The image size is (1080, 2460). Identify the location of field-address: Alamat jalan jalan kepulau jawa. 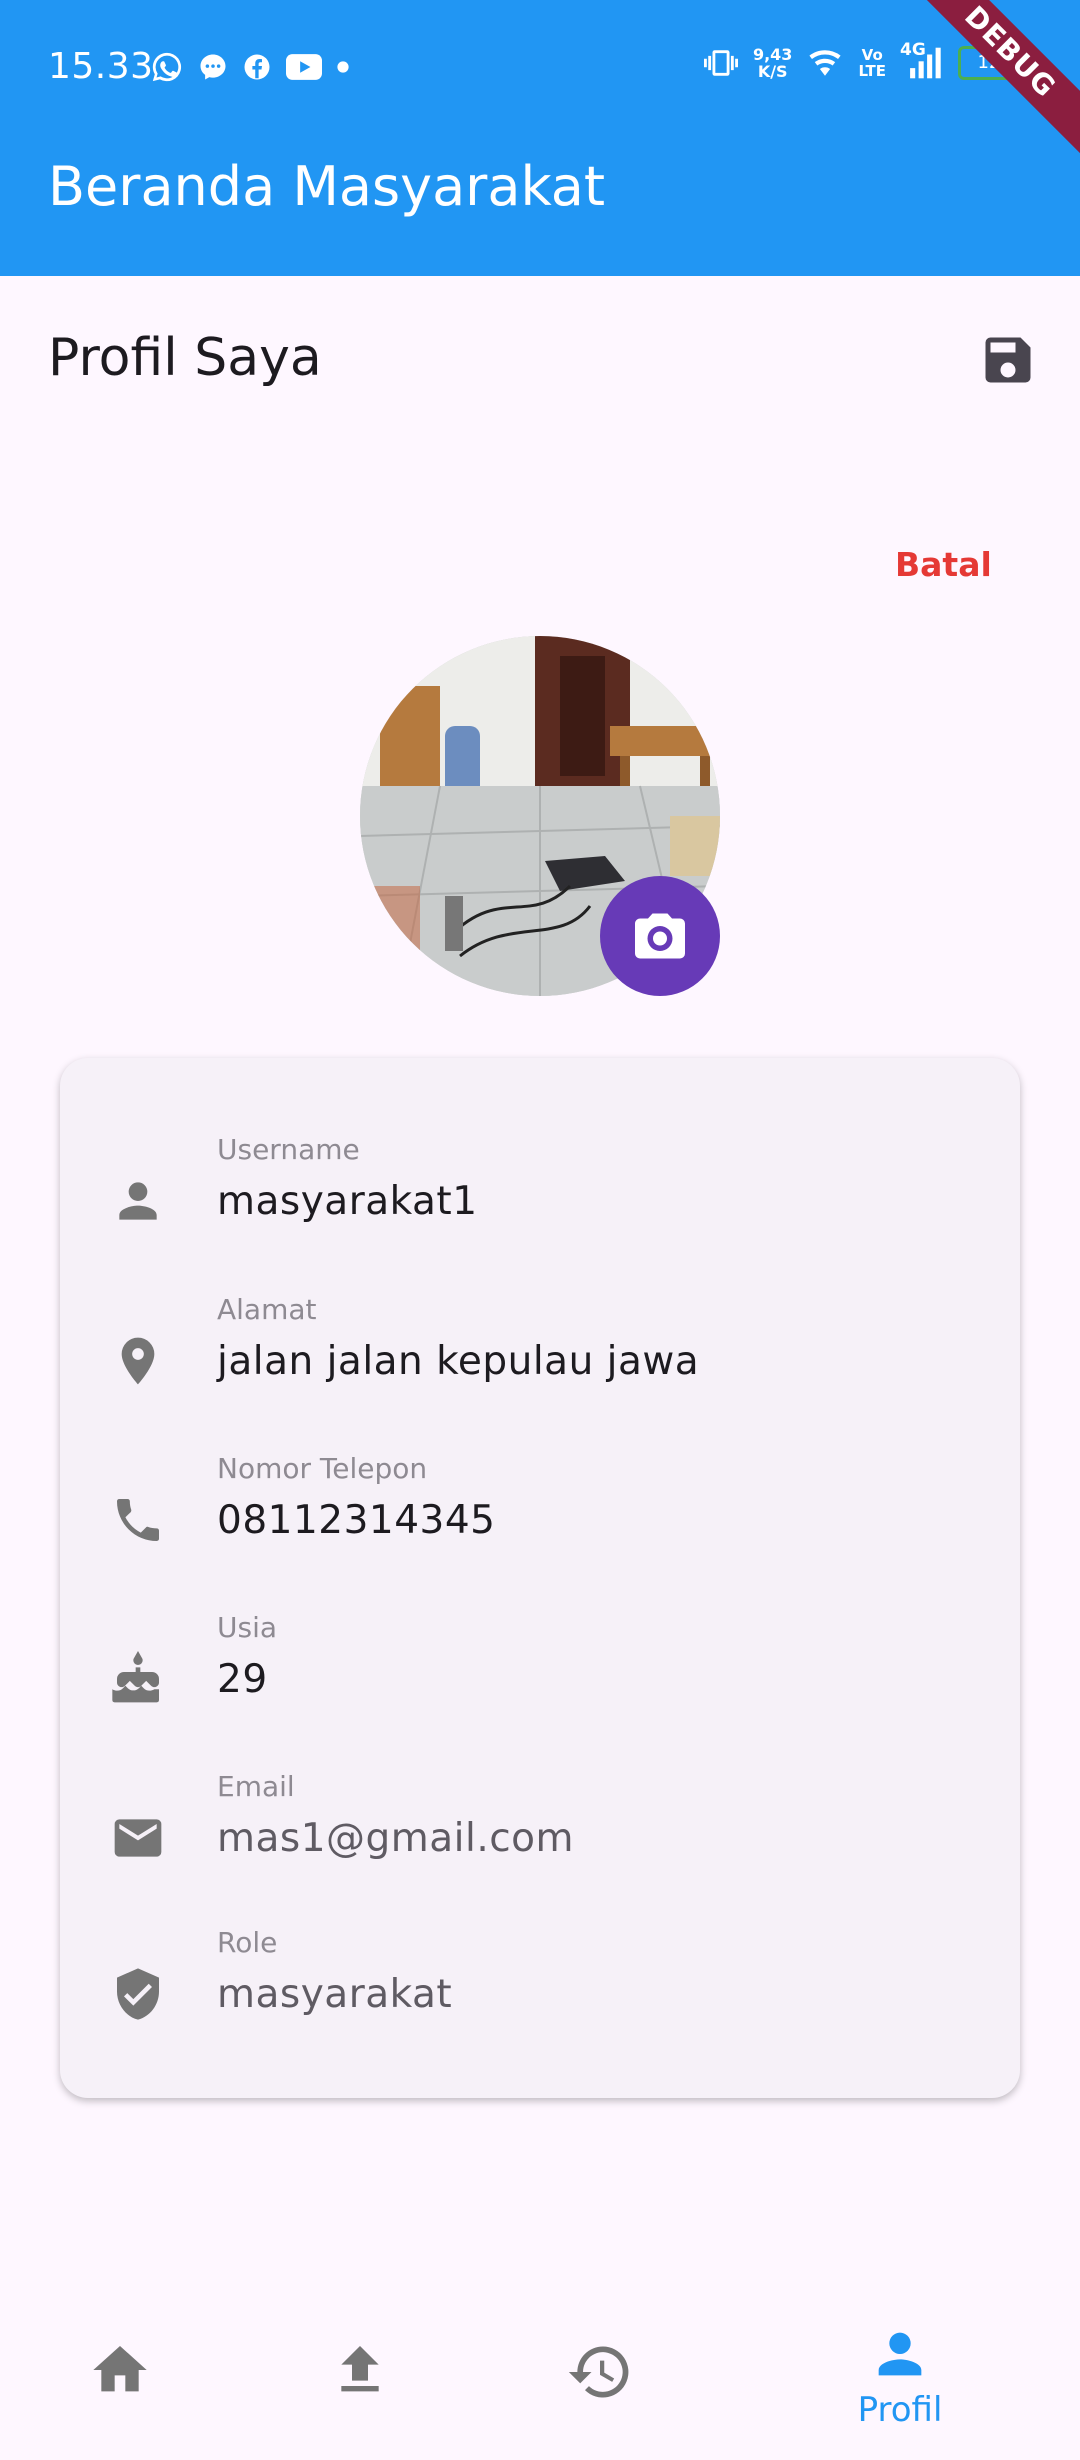
(540, 1363).